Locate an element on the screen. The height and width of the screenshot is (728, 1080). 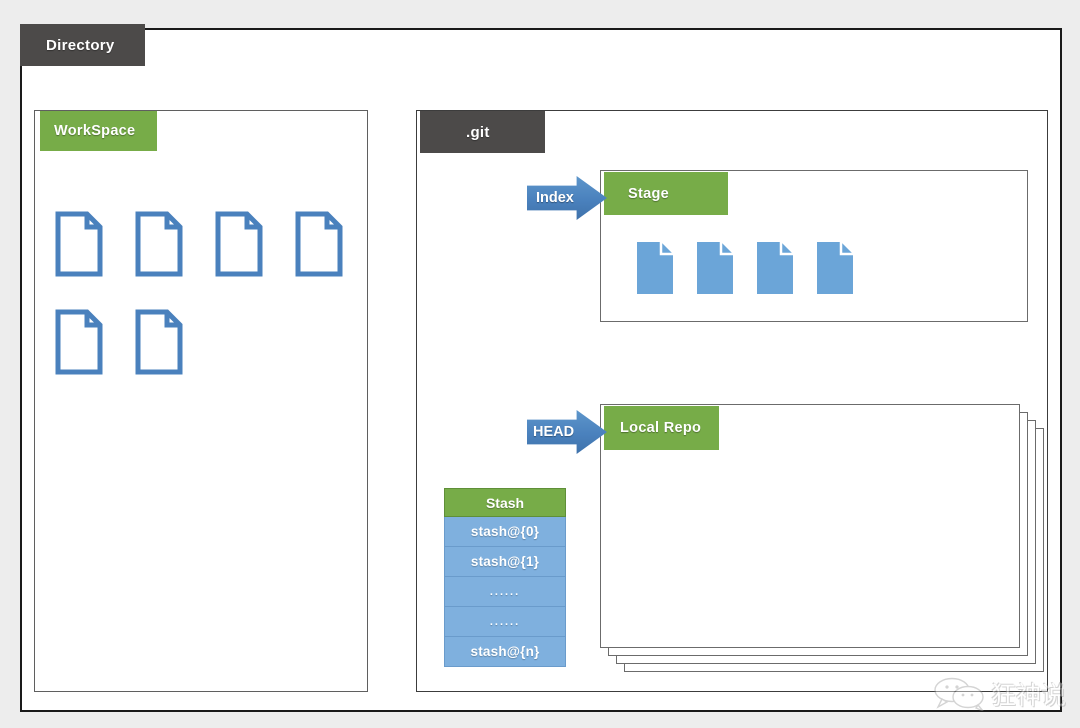
stage-label: Stage is located at coordinates (648, 193).